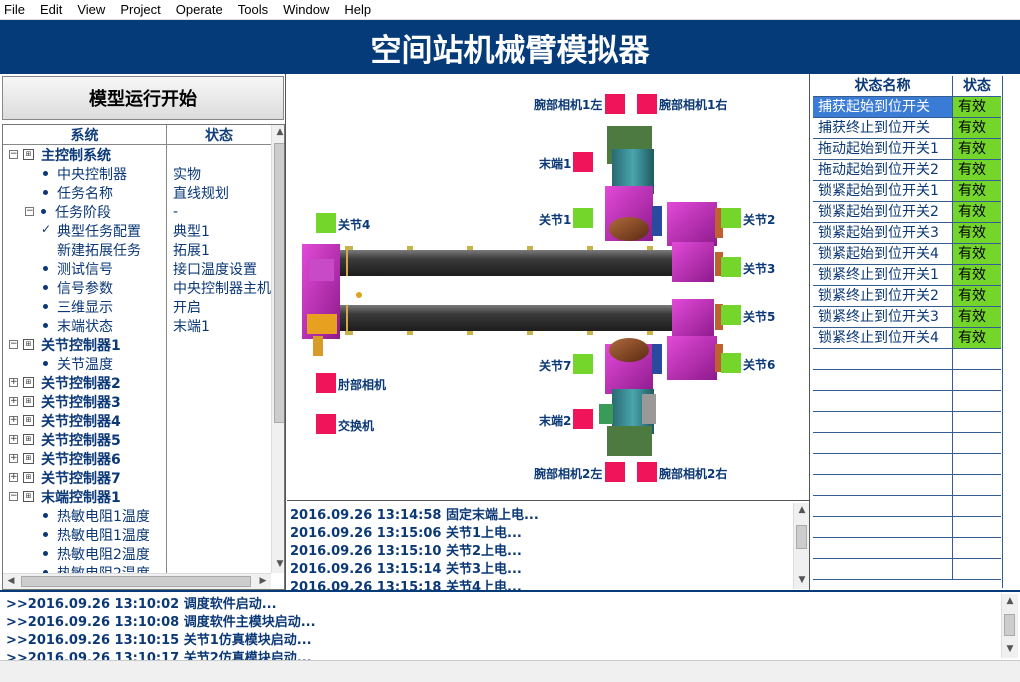 This screenshot has width=1020, height=682. What do you see at coordinates (137, 287) in the screenshot?
I see `tree-row: 信号参数 中央控制器主机` at bounding box center [137, 287].